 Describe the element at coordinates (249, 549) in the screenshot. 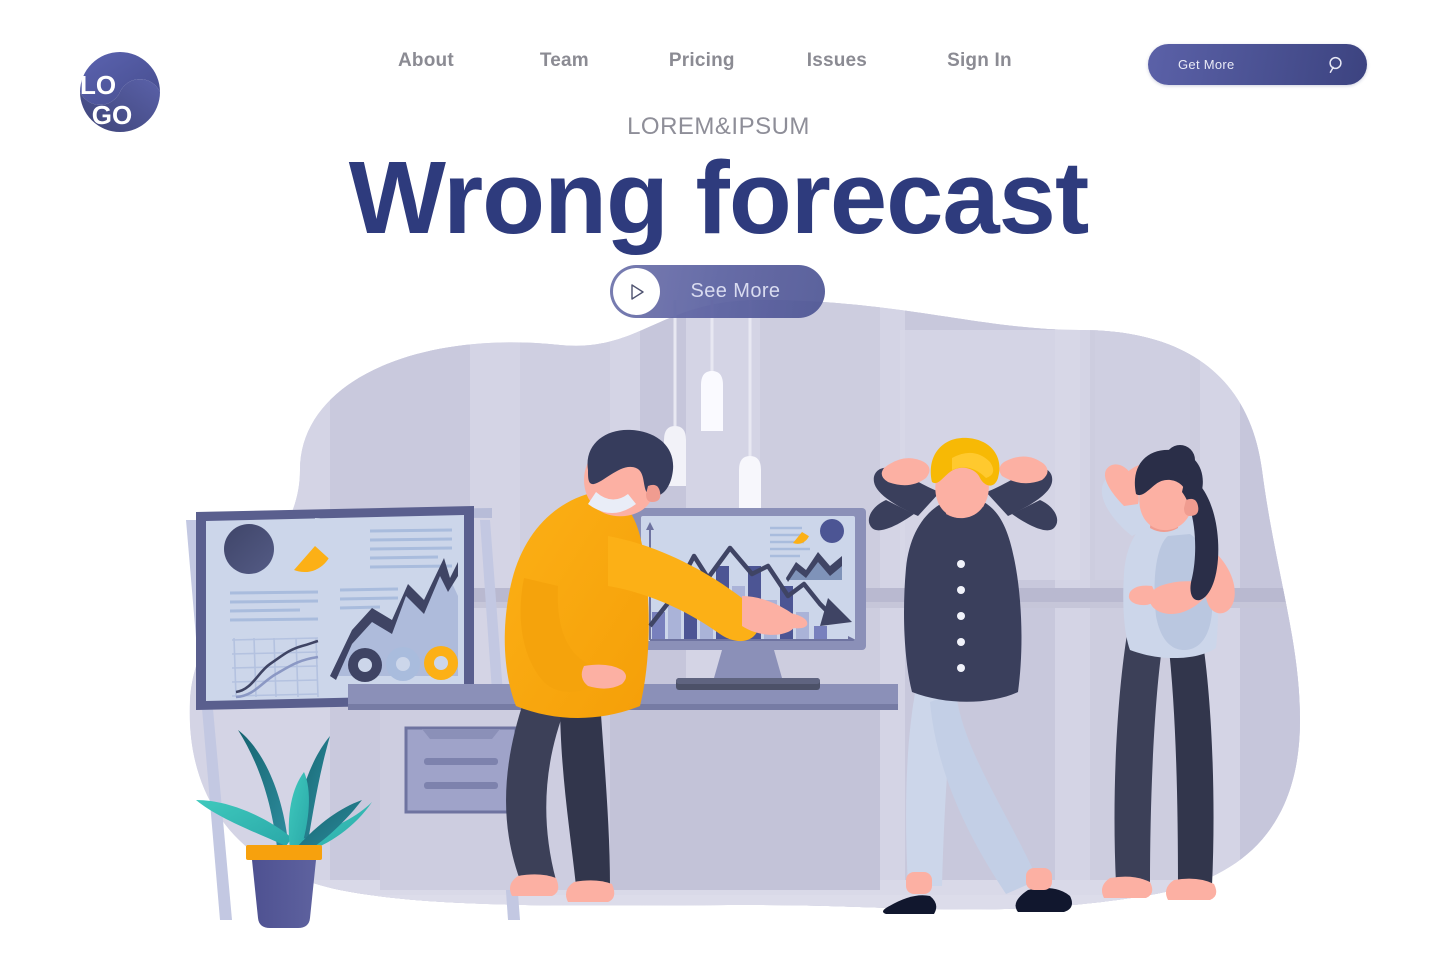

I see `whiteboard-circle` at that location.